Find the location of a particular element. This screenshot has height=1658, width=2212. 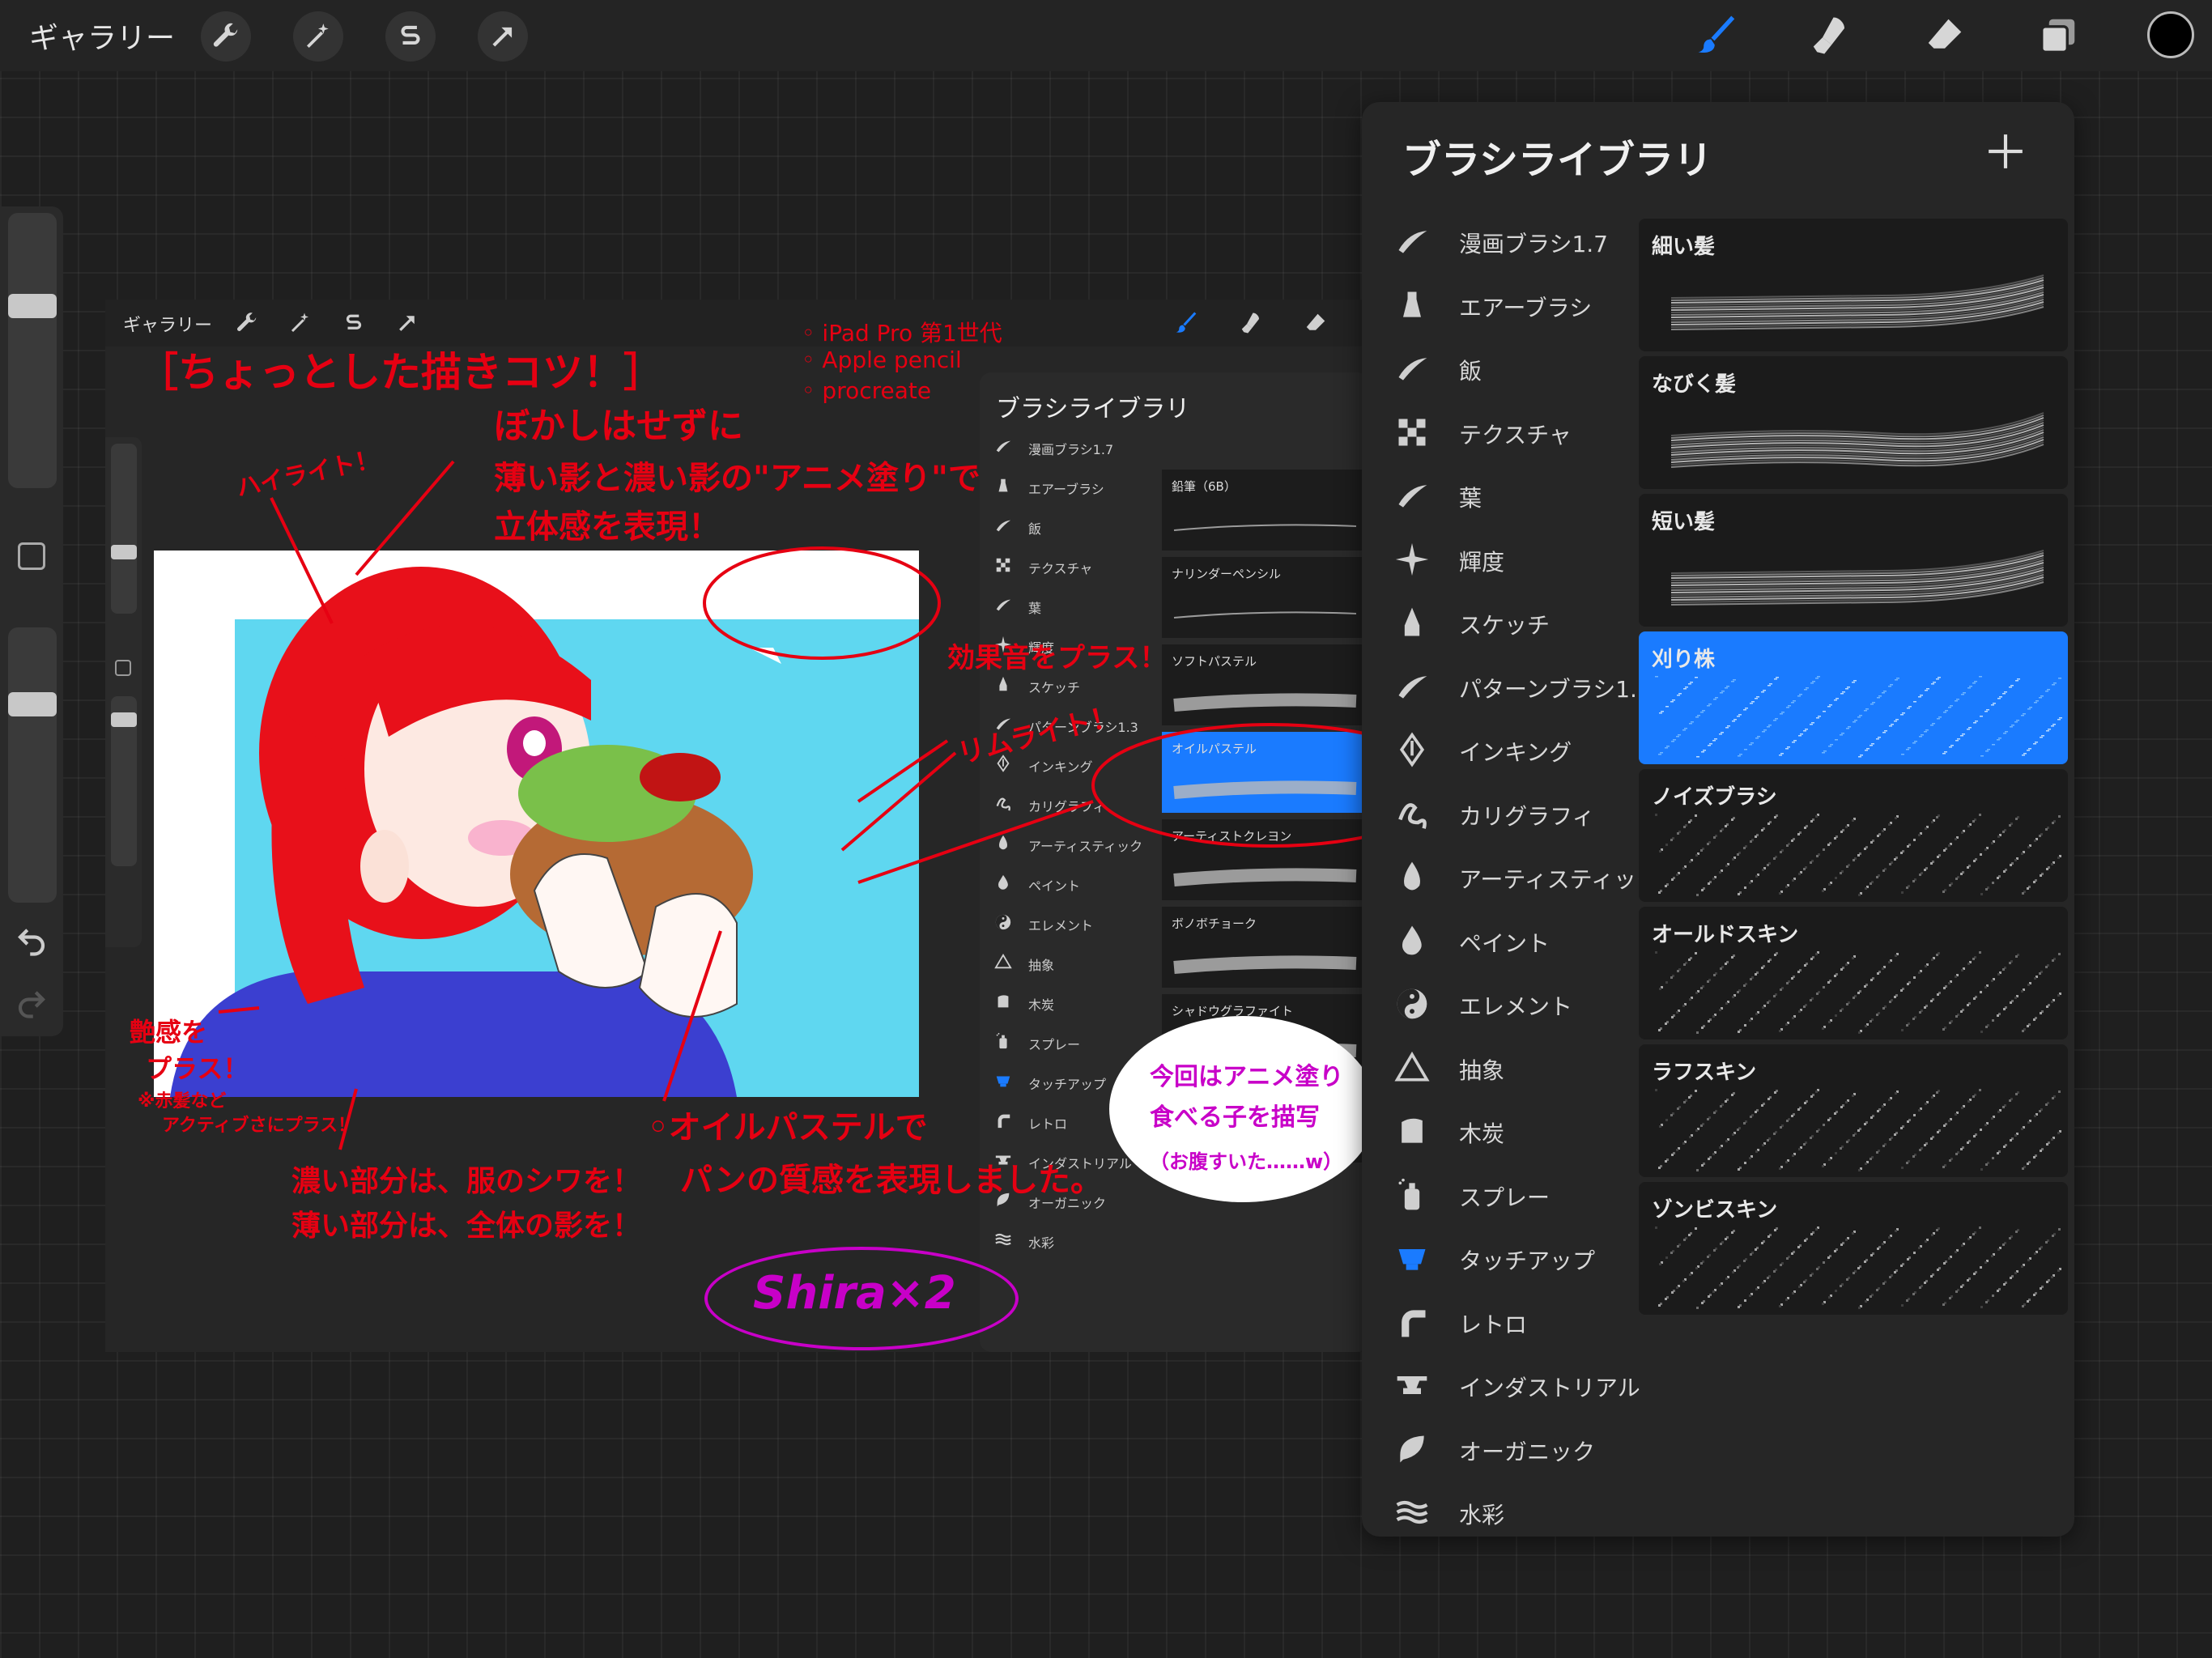

anvil-icon is located at coordinates (1412, 1385).